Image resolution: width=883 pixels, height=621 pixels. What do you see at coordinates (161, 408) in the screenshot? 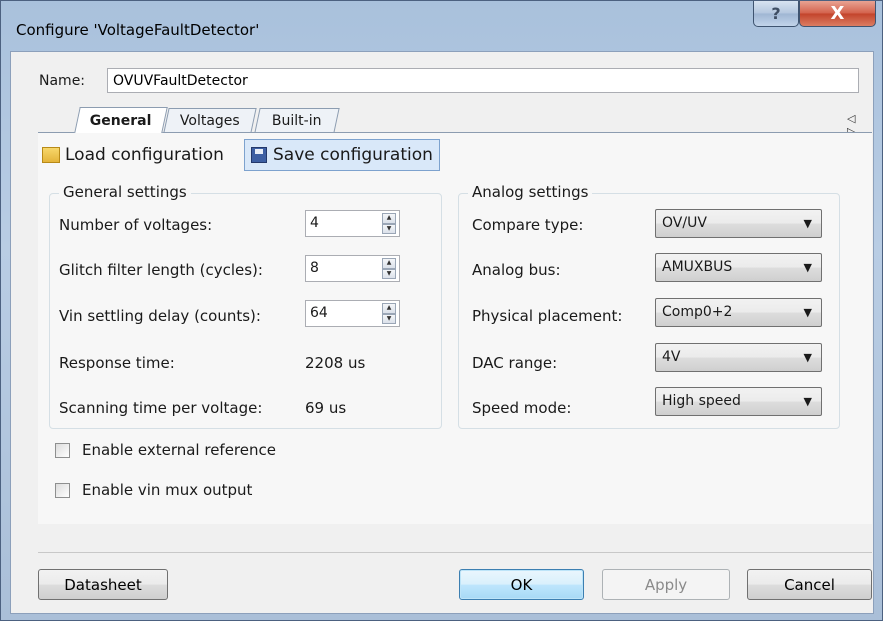
I see `scanning-time-label: Scanning time per voltage:` at bounding box center [161, 408].